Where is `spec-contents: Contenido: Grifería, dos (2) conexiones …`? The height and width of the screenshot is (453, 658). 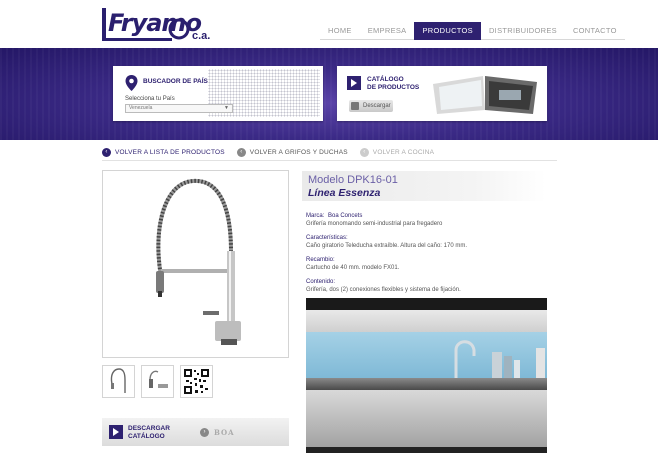 spec-contents: Contenido: Grifería, dos (2) conexiones … is located at coordinates (426, 286).